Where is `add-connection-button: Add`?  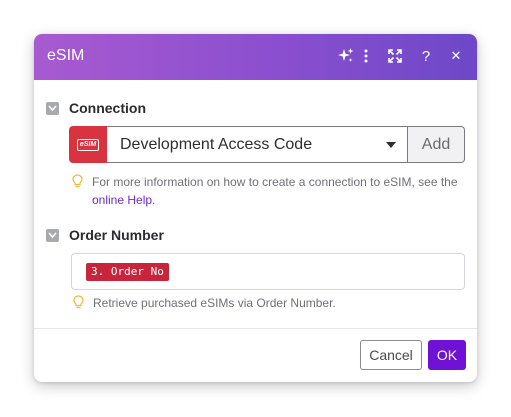 add-connection-button: Add is located at coordinates (436, 144).